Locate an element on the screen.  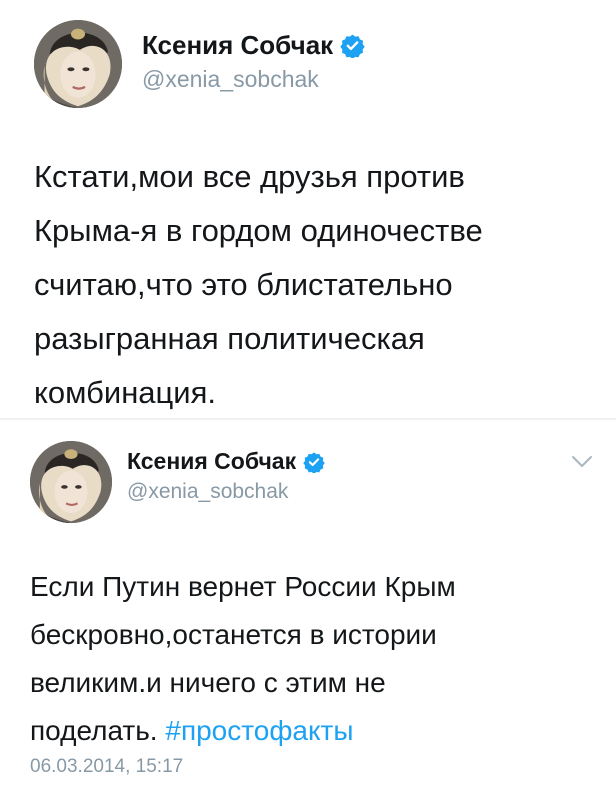
hashtag-link: #простофакты is located at coordinates (259, 730).